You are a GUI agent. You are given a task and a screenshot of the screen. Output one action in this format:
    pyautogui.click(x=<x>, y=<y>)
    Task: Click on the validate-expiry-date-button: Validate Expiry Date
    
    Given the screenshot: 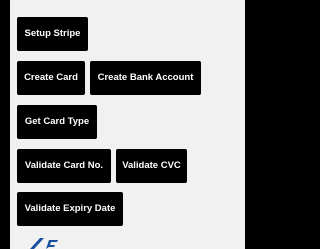 What is the action you would take?
    pyautogui.click(x=70, y=209)
    